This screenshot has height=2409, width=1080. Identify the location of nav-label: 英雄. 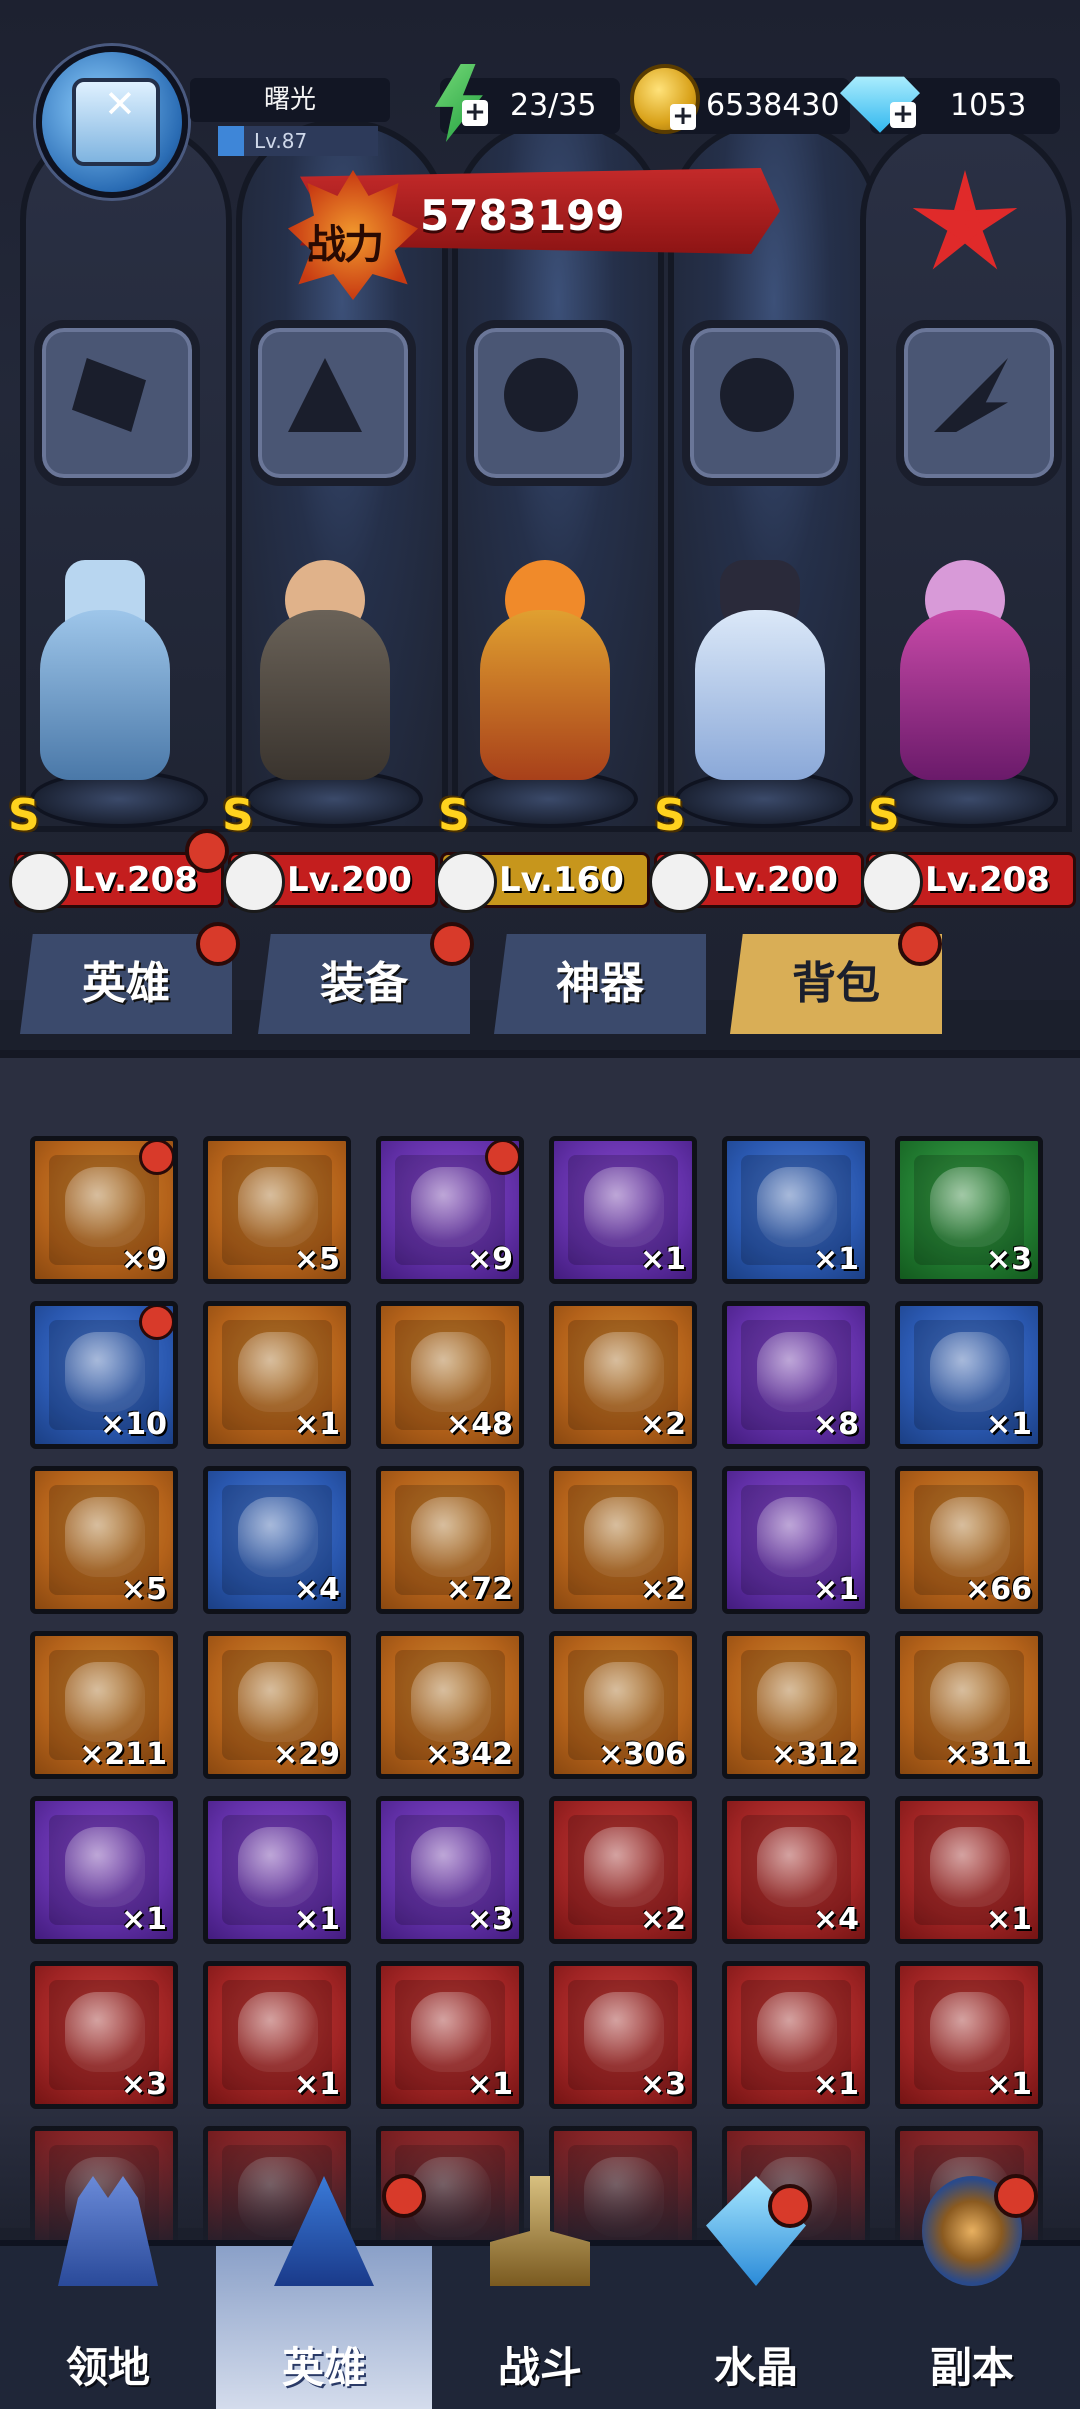
(323, 2367).